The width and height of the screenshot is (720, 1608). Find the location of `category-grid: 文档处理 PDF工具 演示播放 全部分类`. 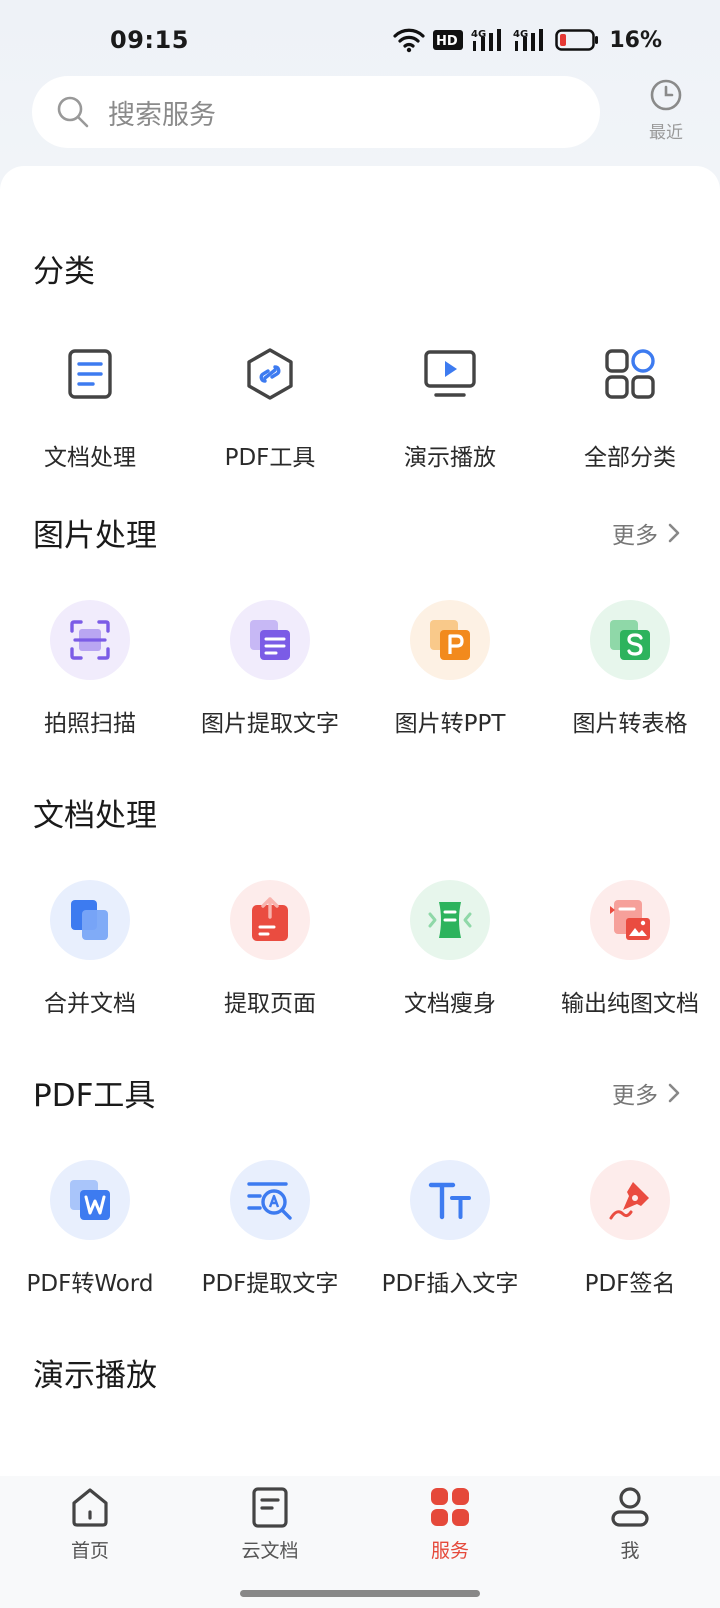

category-grid: 文档处理 PDF工具 演示播放 全部分类 is located at coordinates (360, 403).